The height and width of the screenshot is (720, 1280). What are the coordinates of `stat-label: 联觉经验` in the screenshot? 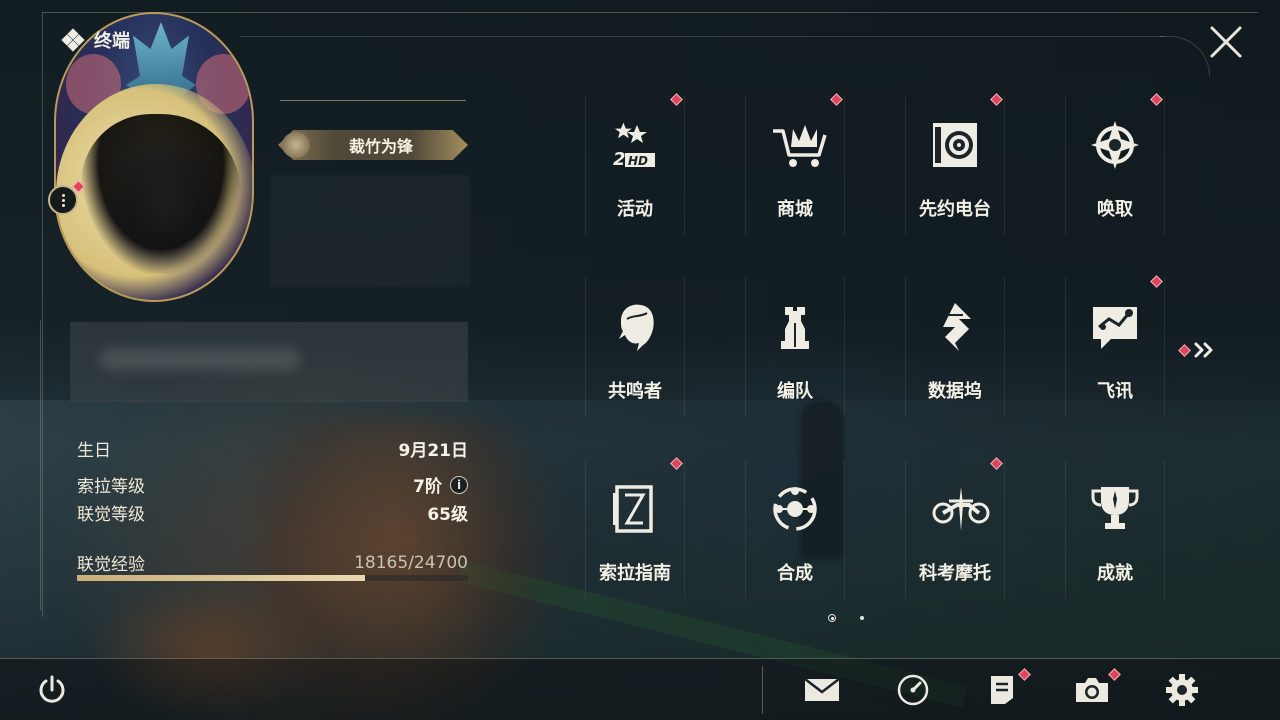 It's located at (111, 565).